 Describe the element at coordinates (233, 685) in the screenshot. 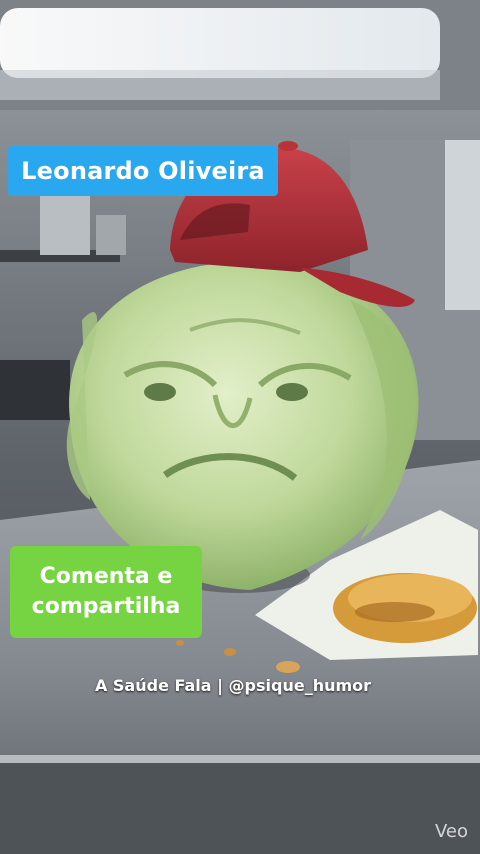

I see `credit-caption: A Saúde Fala | @psique_humor` at that location.